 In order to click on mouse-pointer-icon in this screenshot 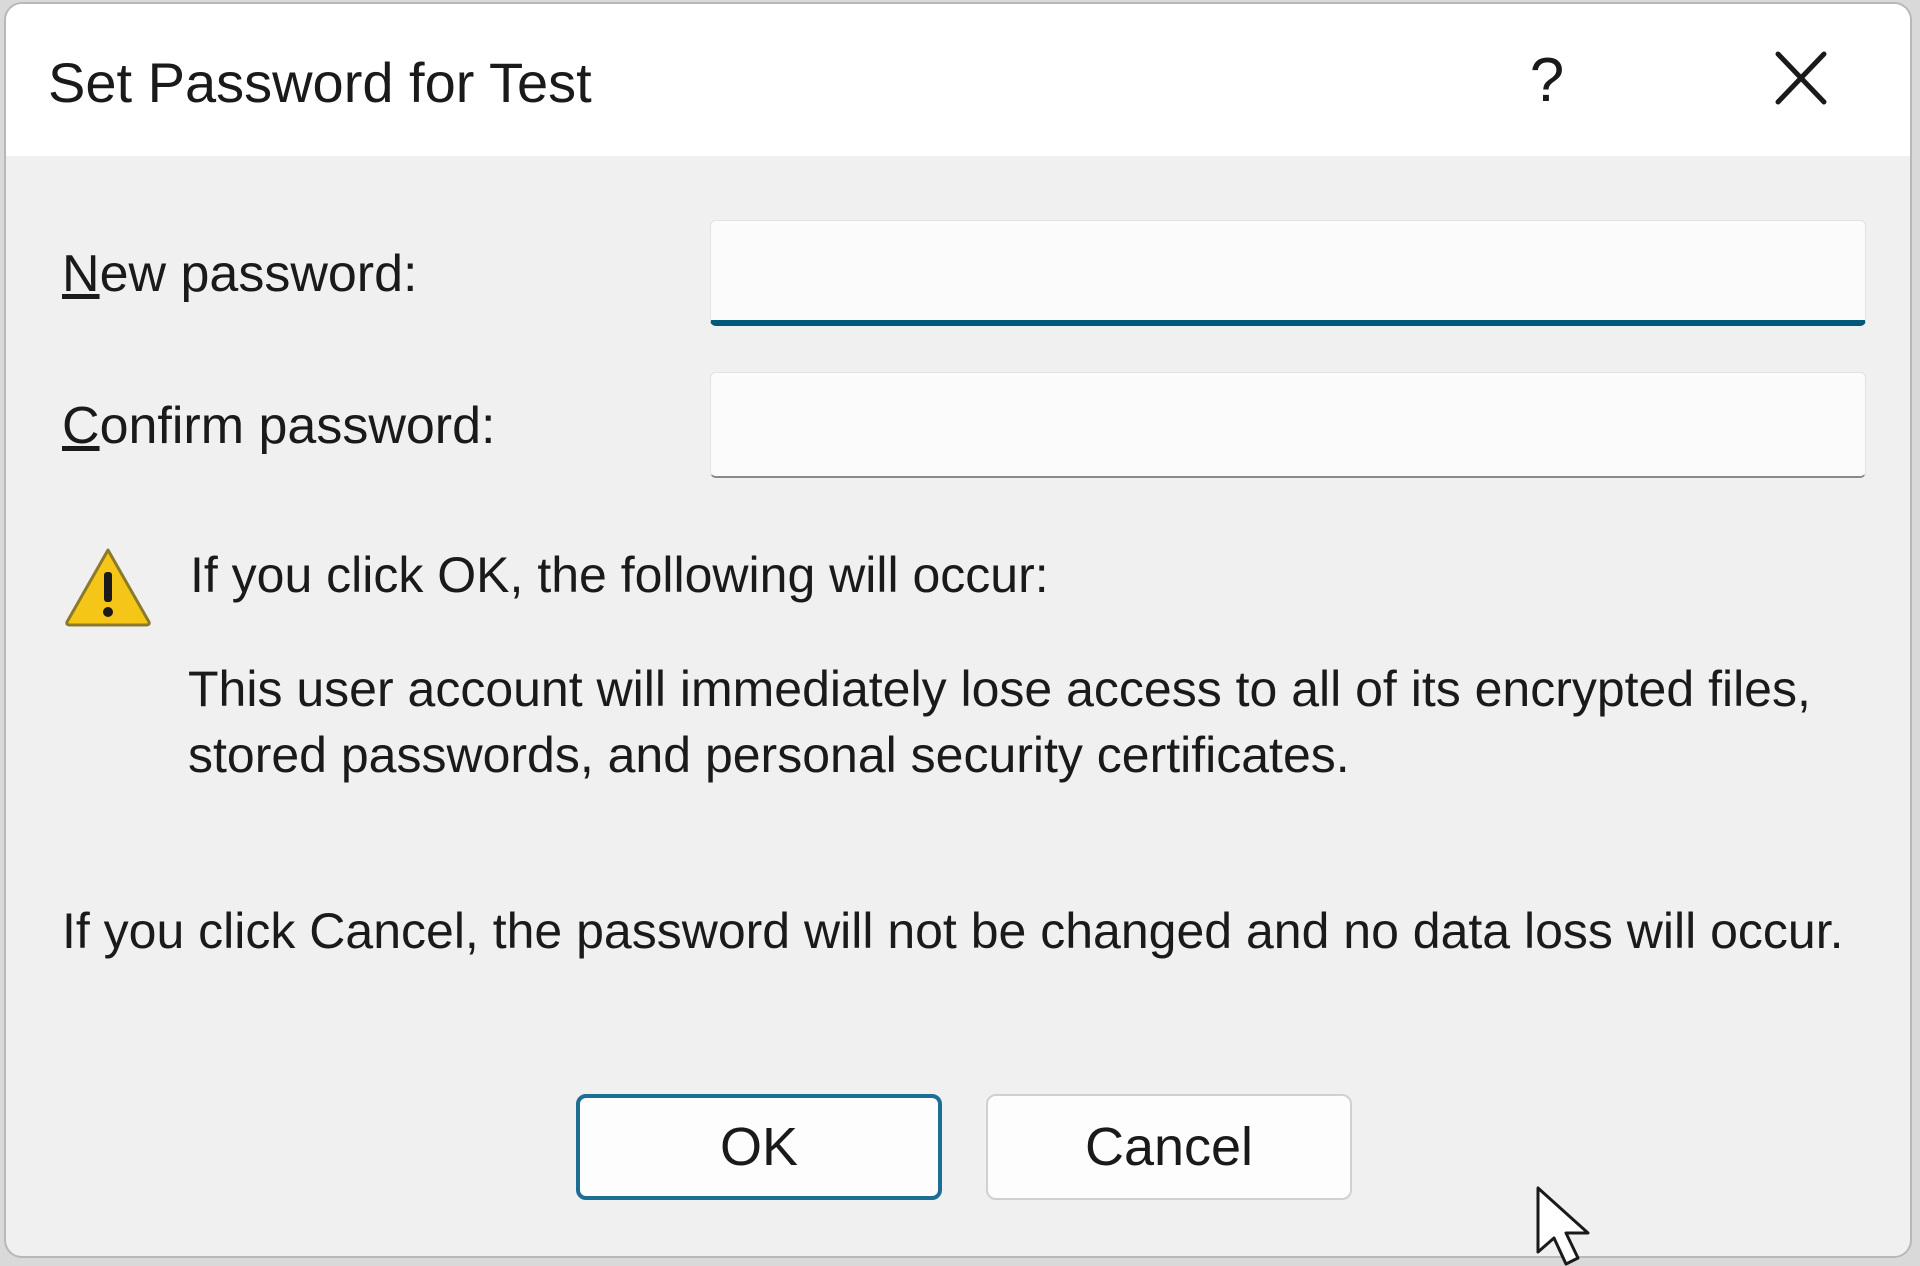, I will do `click(1563, 1226)`.